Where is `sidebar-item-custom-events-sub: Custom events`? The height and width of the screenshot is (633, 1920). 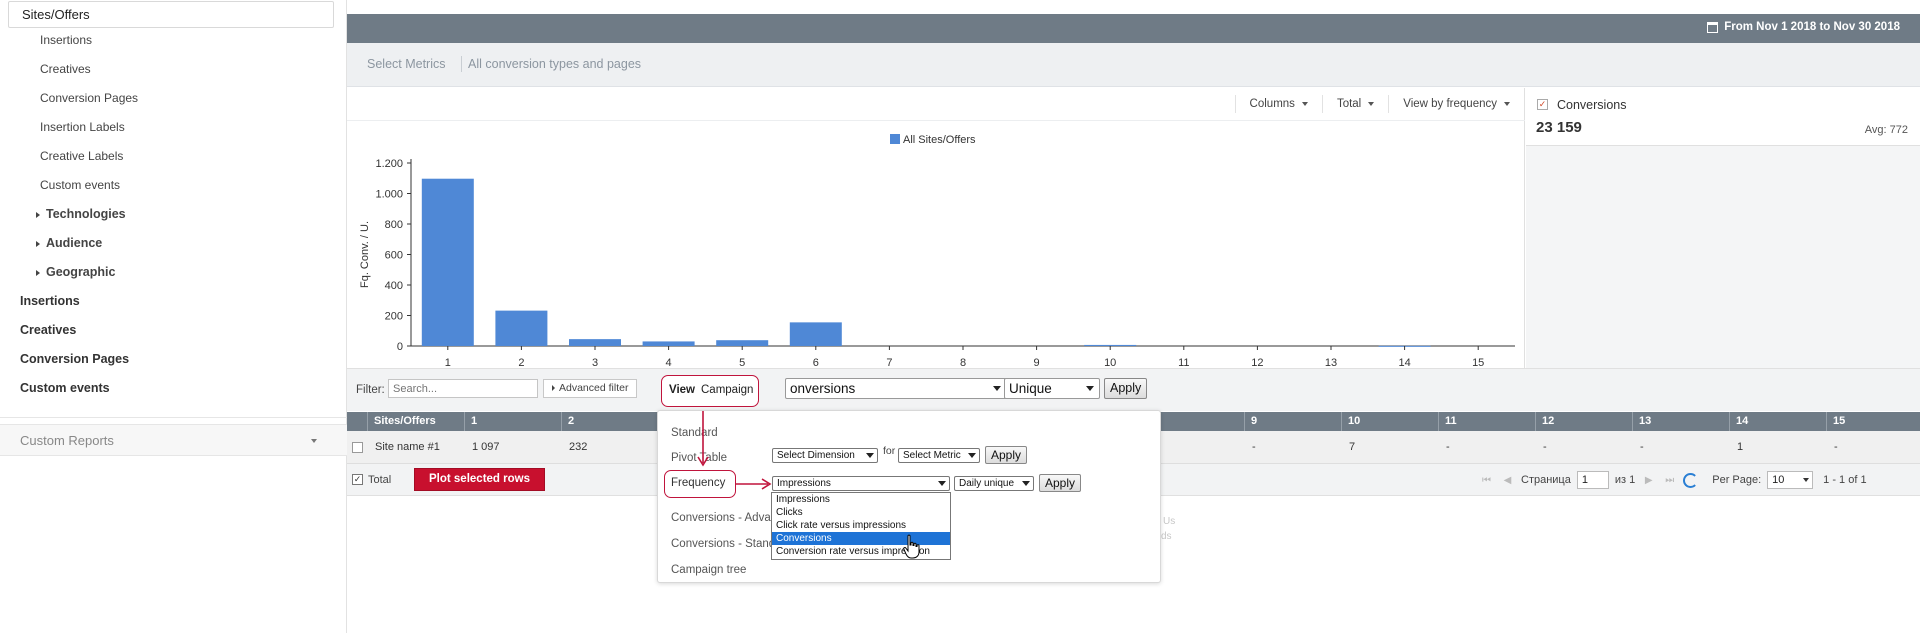
sidebar-item-custom-events-sub: Custom events is located at coordinates (173, 185).